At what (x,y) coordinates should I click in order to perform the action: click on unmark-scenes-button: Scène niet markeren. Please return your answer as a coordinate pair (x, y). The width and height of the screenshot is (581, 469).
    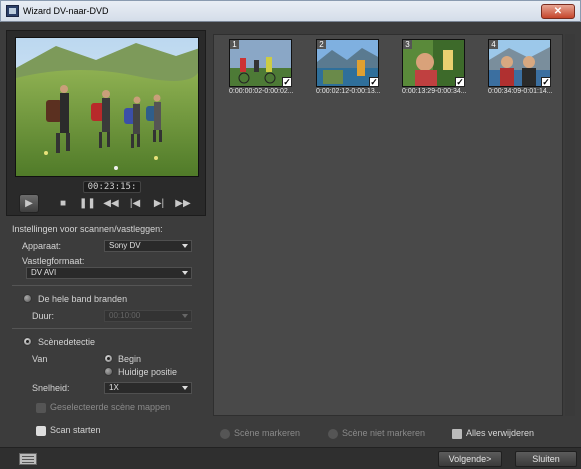
    Looking at the image, I should click on (376, 433).